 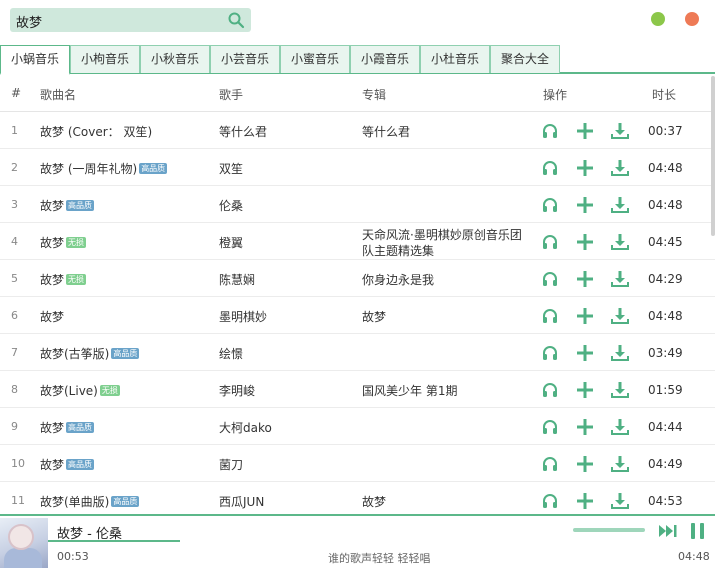 What do you see at coordinates (444, 132) in the screenshot?
I see `album: 等什么君` at bounding box center [444, 132].